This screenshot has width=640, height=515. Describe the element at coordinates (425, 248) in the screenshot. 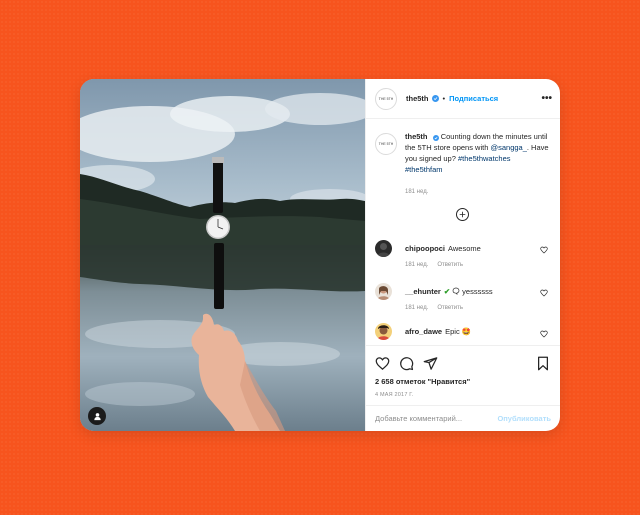

I see `comment-username: chipoopoci` at that location.